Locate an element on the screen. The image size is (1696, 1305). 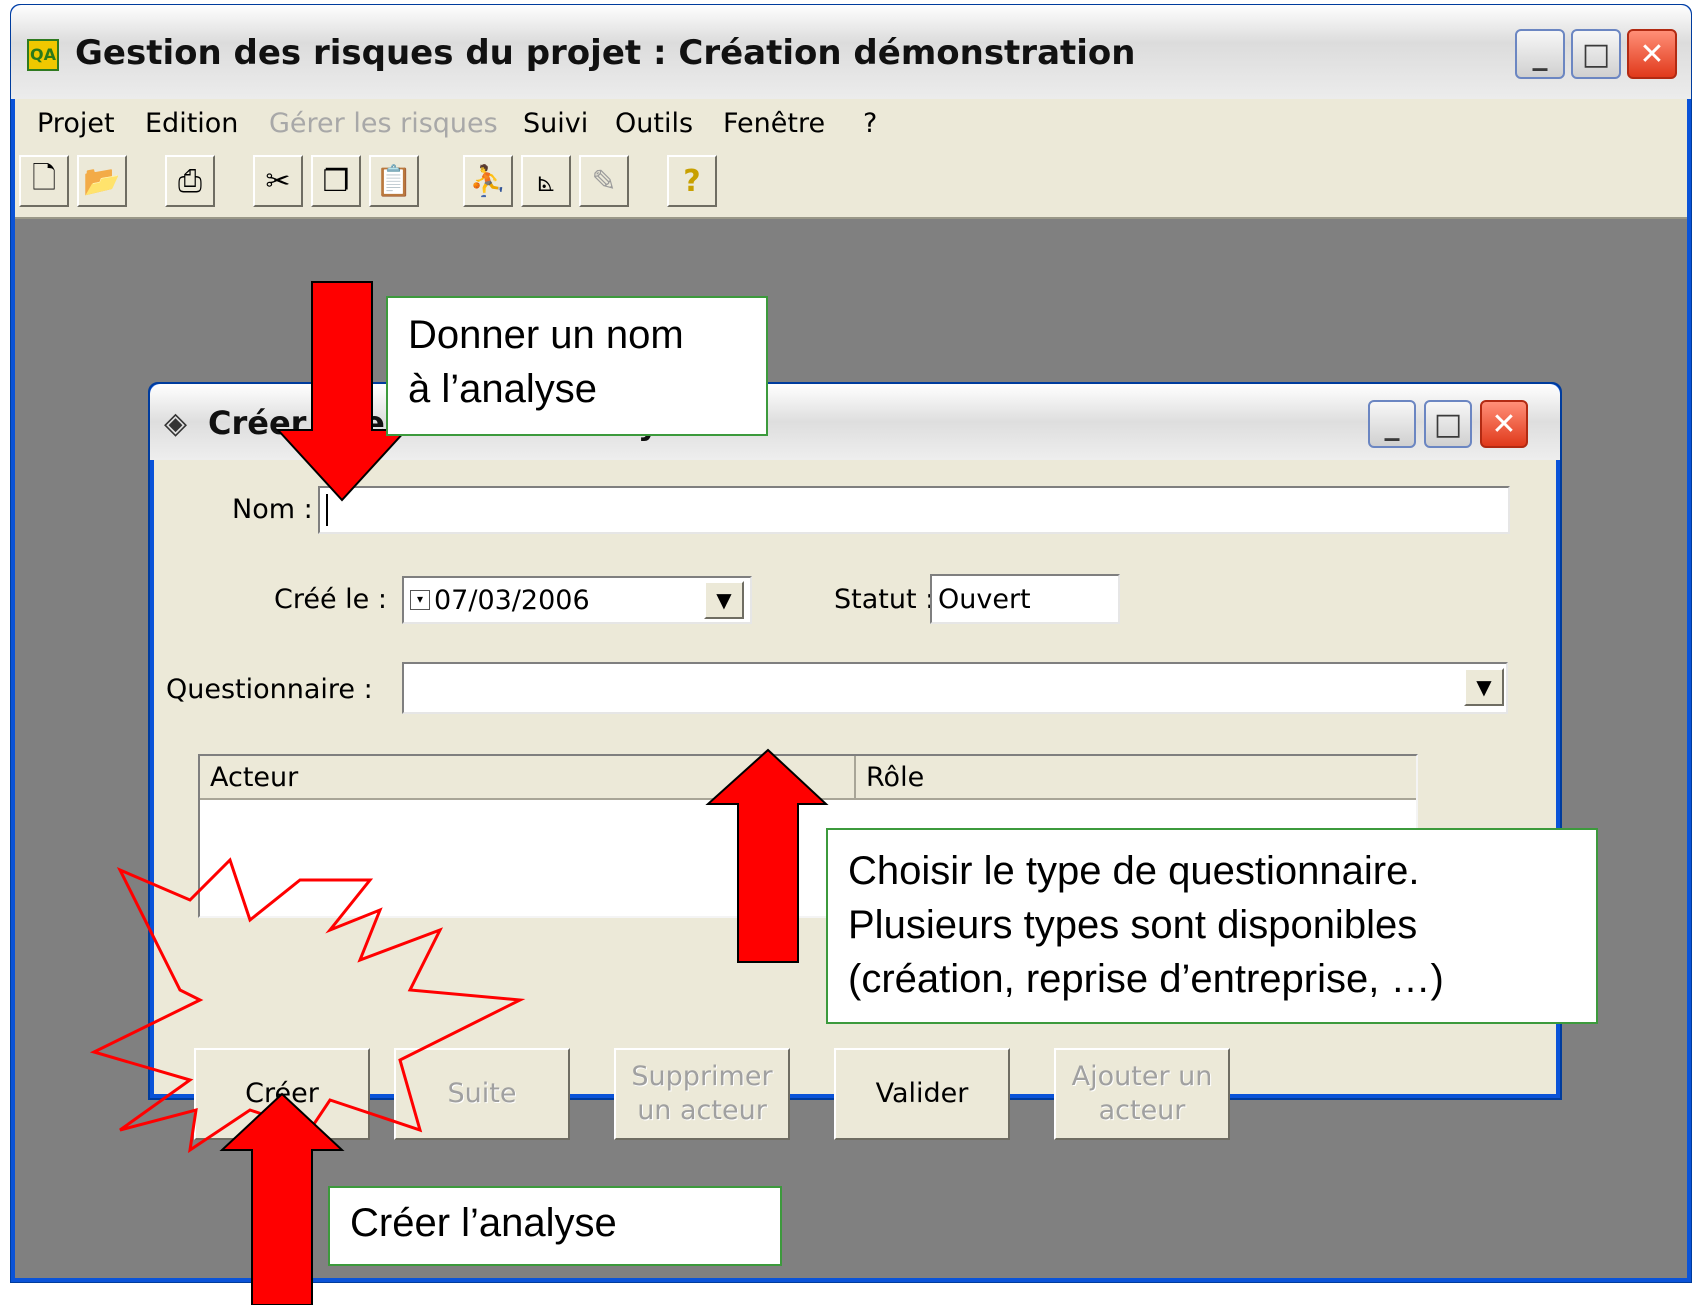
open-button: 📂 is located at coordinates (102, 181).